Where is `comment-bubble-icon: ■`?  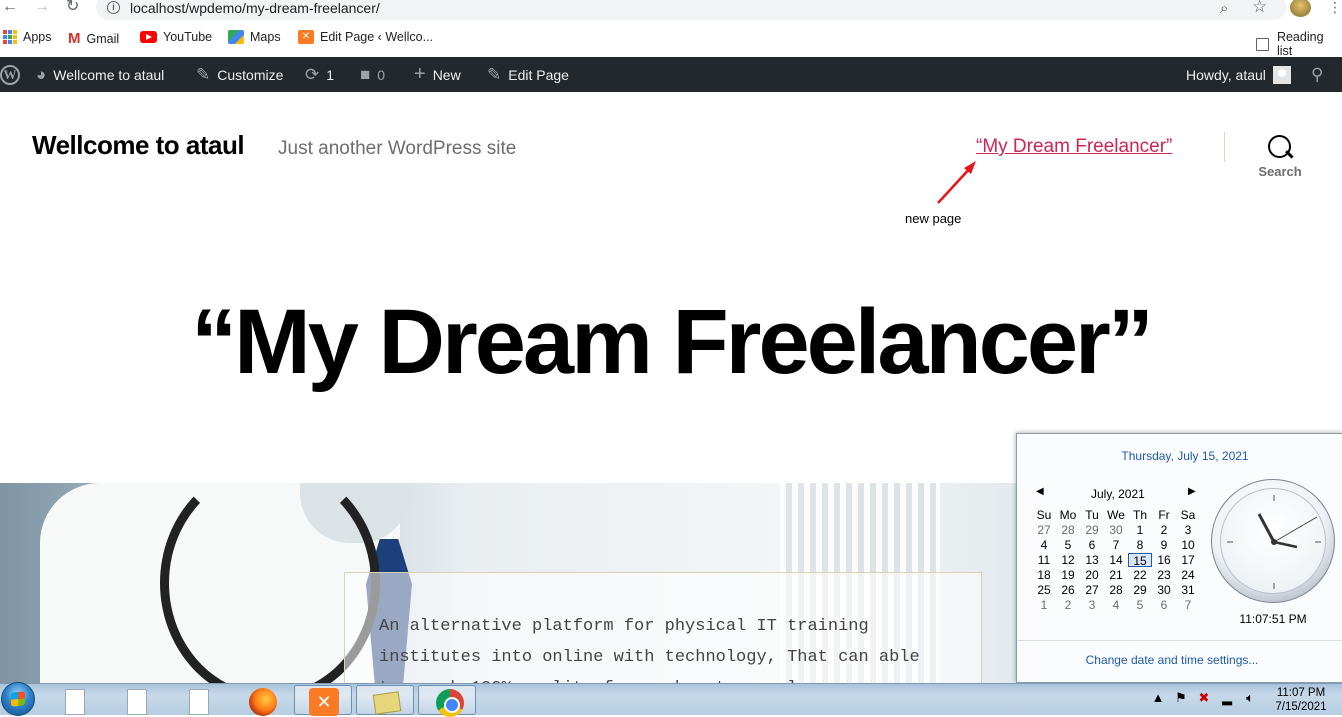 comment-bubble-icon: ■ is located at coordinates (365, 74).